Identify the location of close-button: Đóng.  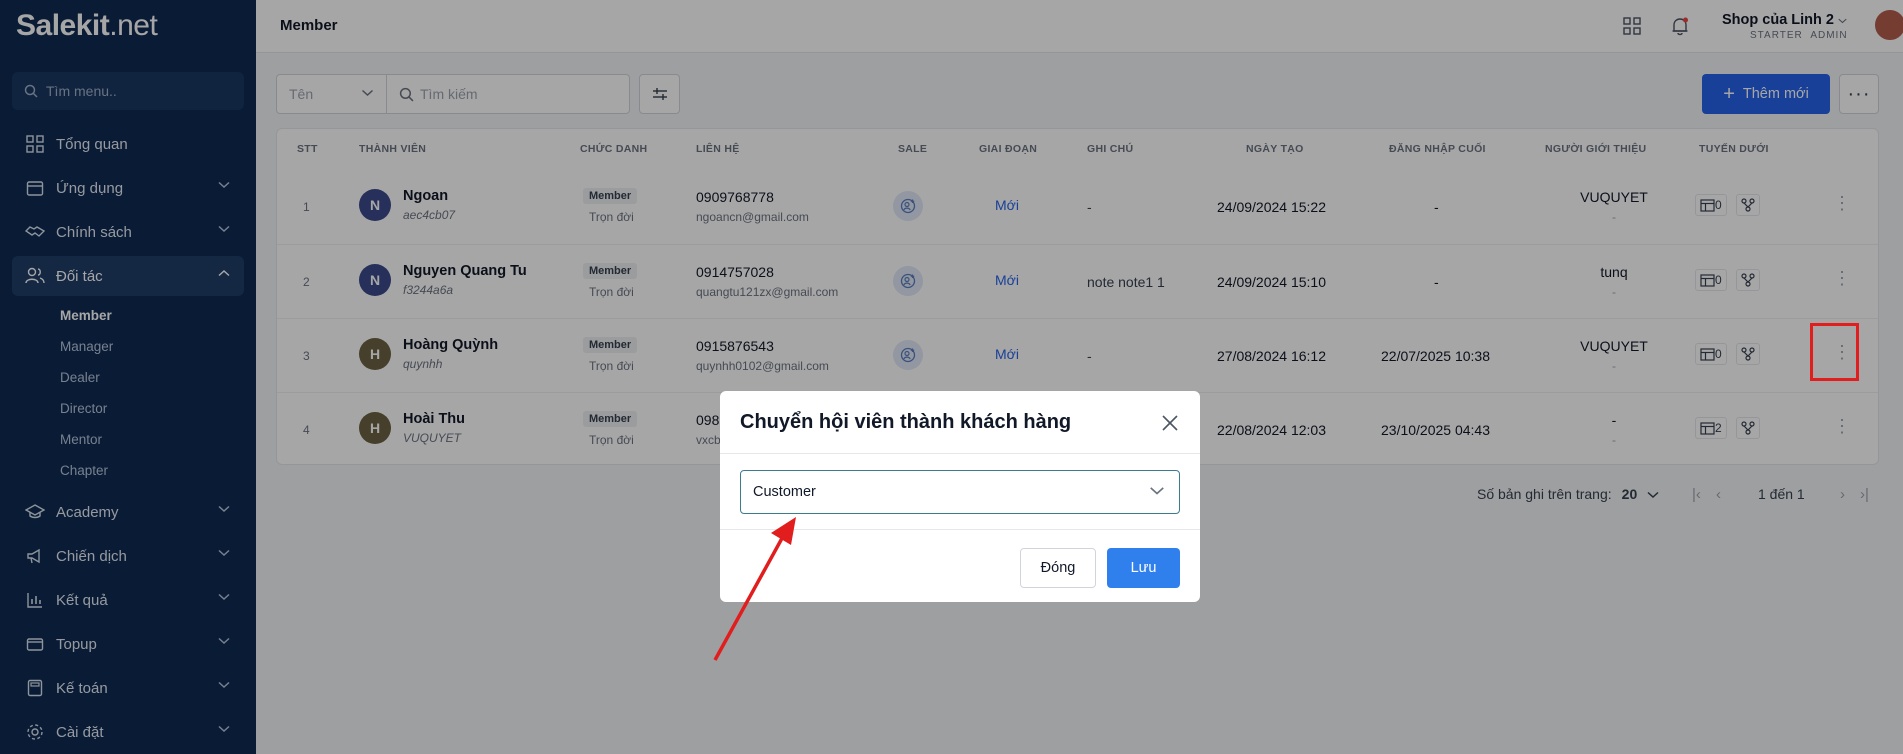
(1058, 568).